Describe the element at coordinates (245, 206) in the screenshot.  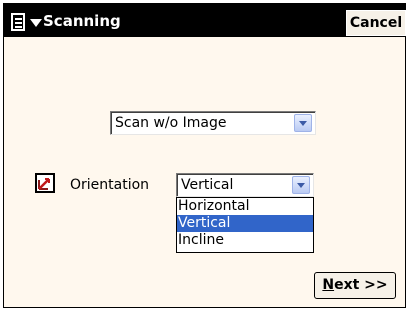
I see `option-horizontal: Horizontal` at that location.